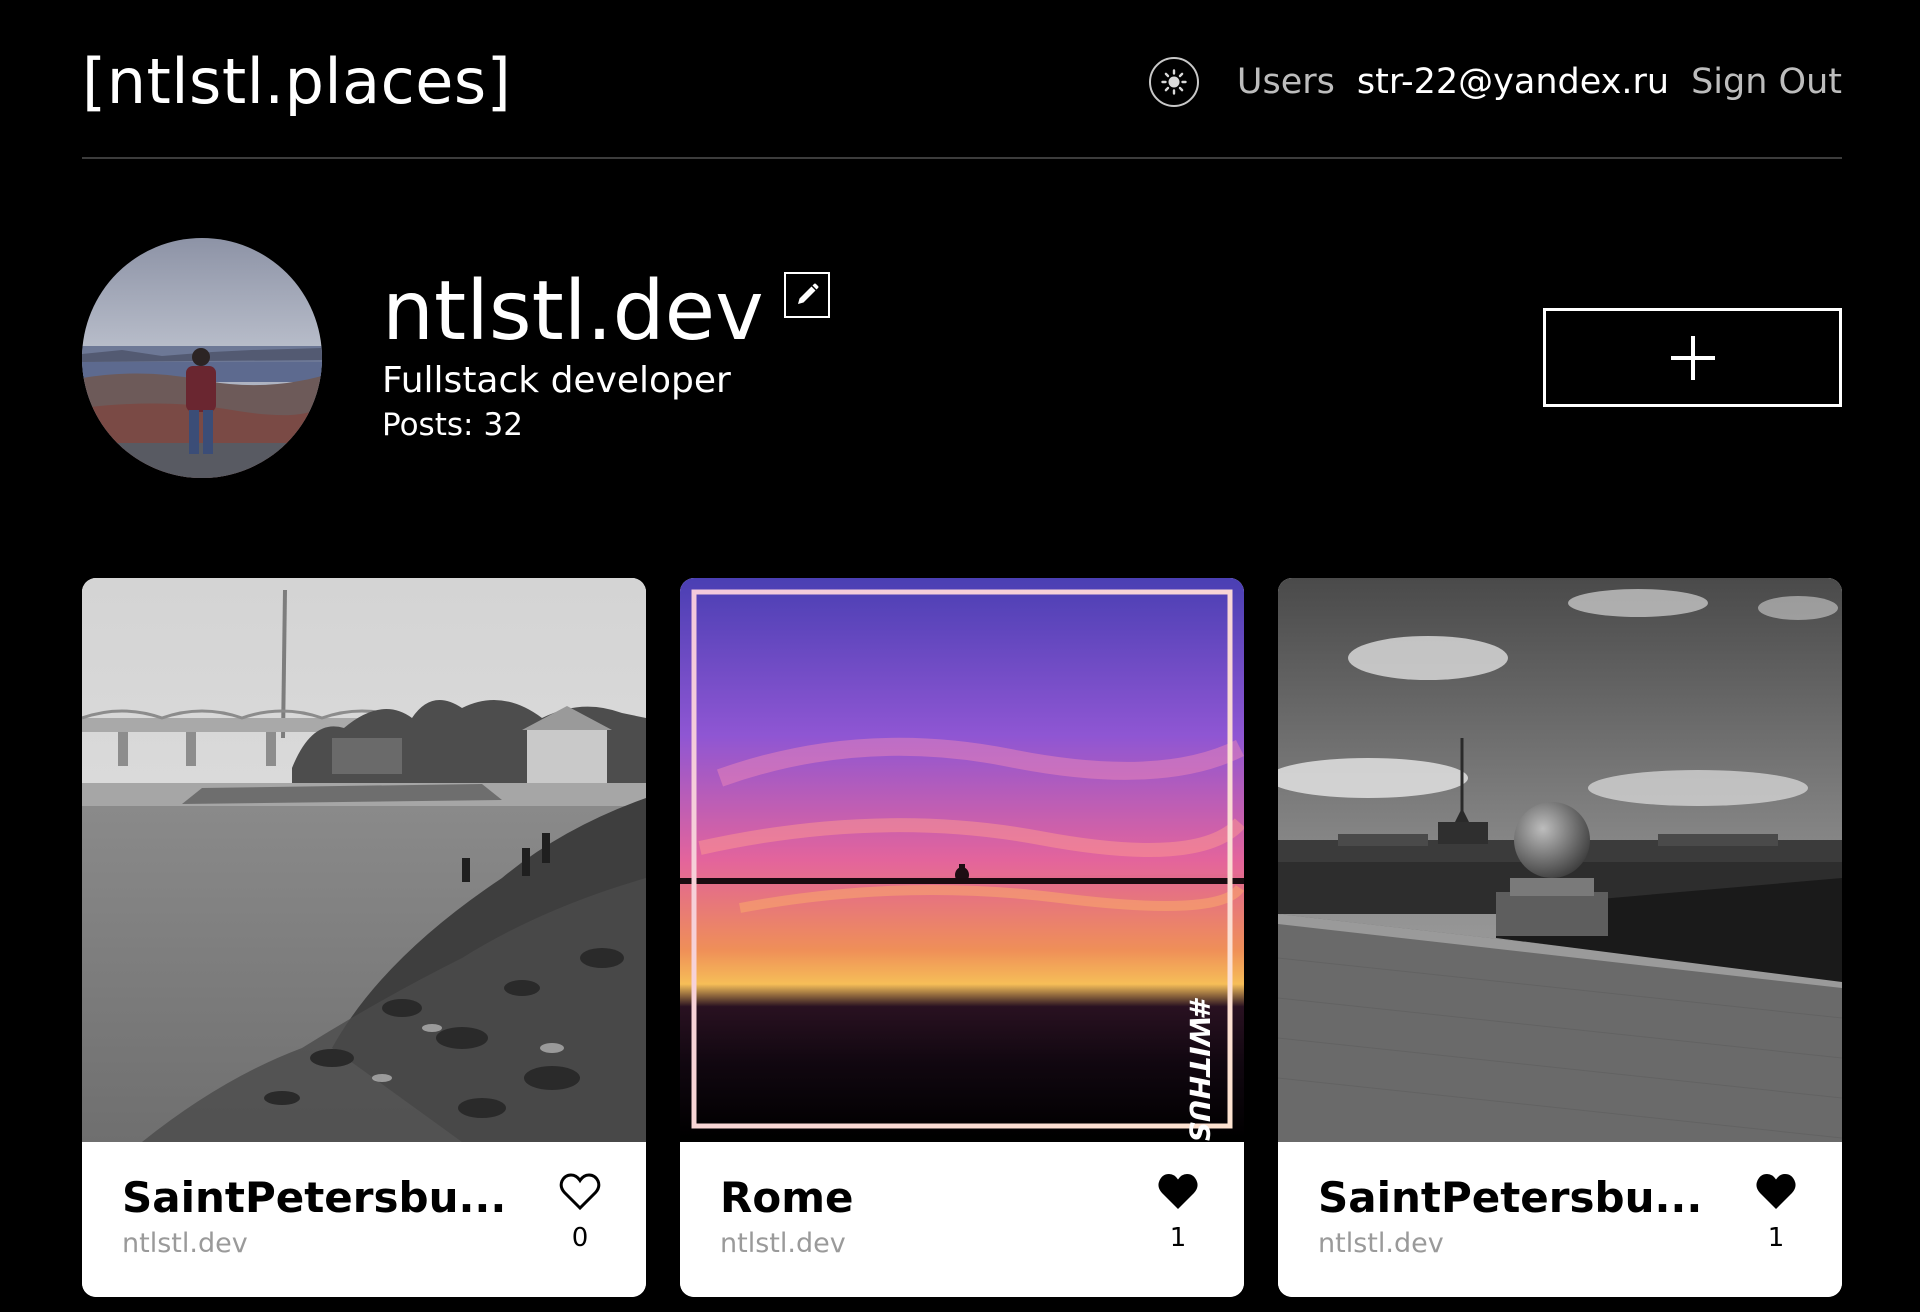 This screenshot has height=1312, width=1920. I want to click on pencil-icon, so click(808, 293).